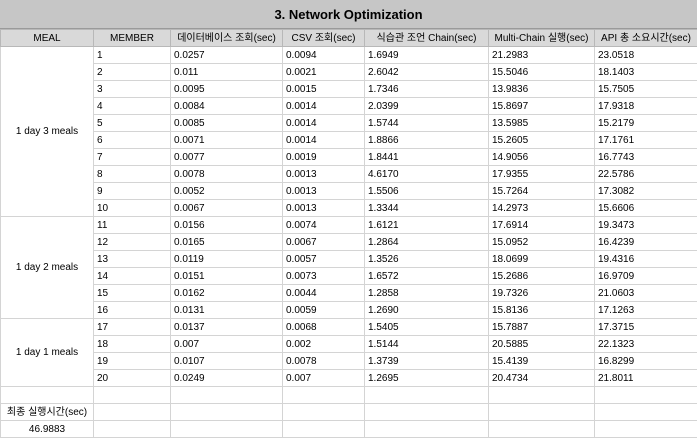 This screenshot has width=697, height=438. What do you see at coordinates (646, 123) in the screenshot?
I see `cell-api-total: 15.2179` at bounding box center [646, 123].